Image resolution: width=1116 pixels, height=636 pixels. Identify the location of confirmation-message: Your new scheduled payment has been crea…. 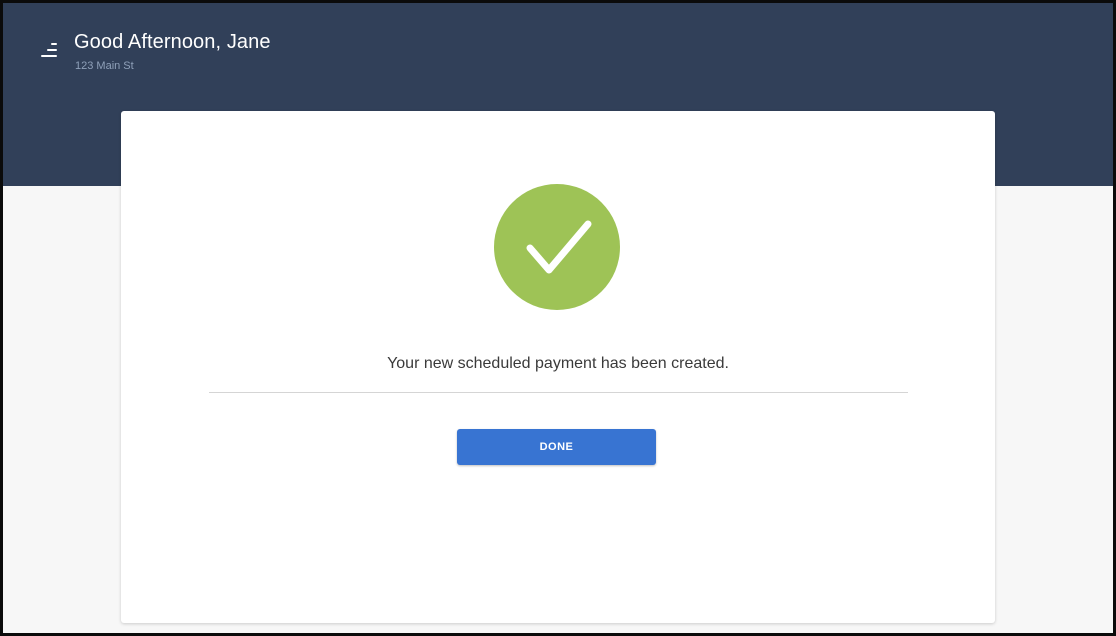
(558, 363).